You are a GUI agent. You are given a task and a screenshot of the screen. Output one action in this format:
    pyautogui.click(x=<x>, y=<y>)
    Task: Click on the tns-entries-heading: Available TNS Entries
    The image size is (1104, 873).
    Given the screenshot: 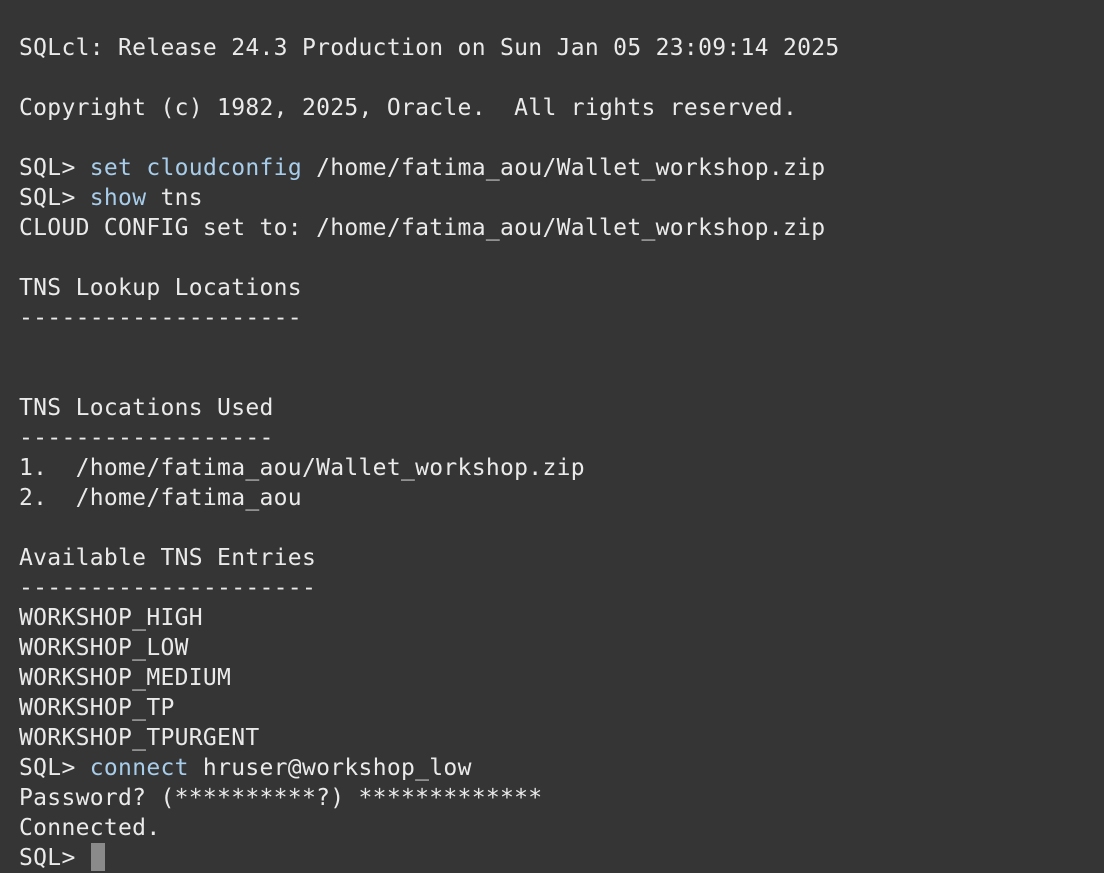 What is the action you would take?
    pyautogui.click(x=168, y=558)
    